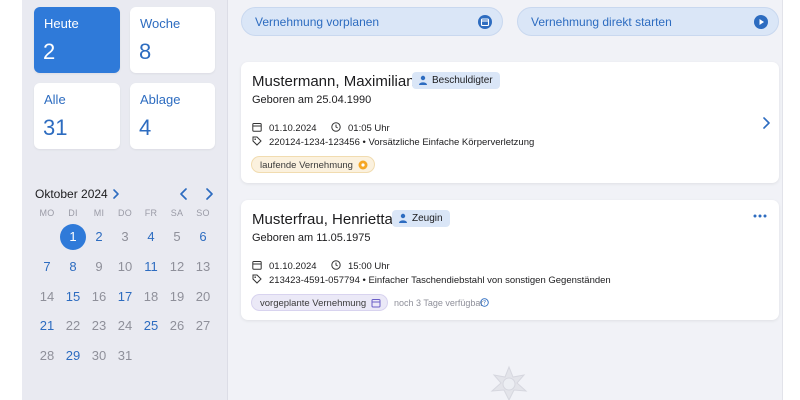  Describe the element at coordinates (427, 218) in the screenshot. I see `role-label: Zeugin` at that location.